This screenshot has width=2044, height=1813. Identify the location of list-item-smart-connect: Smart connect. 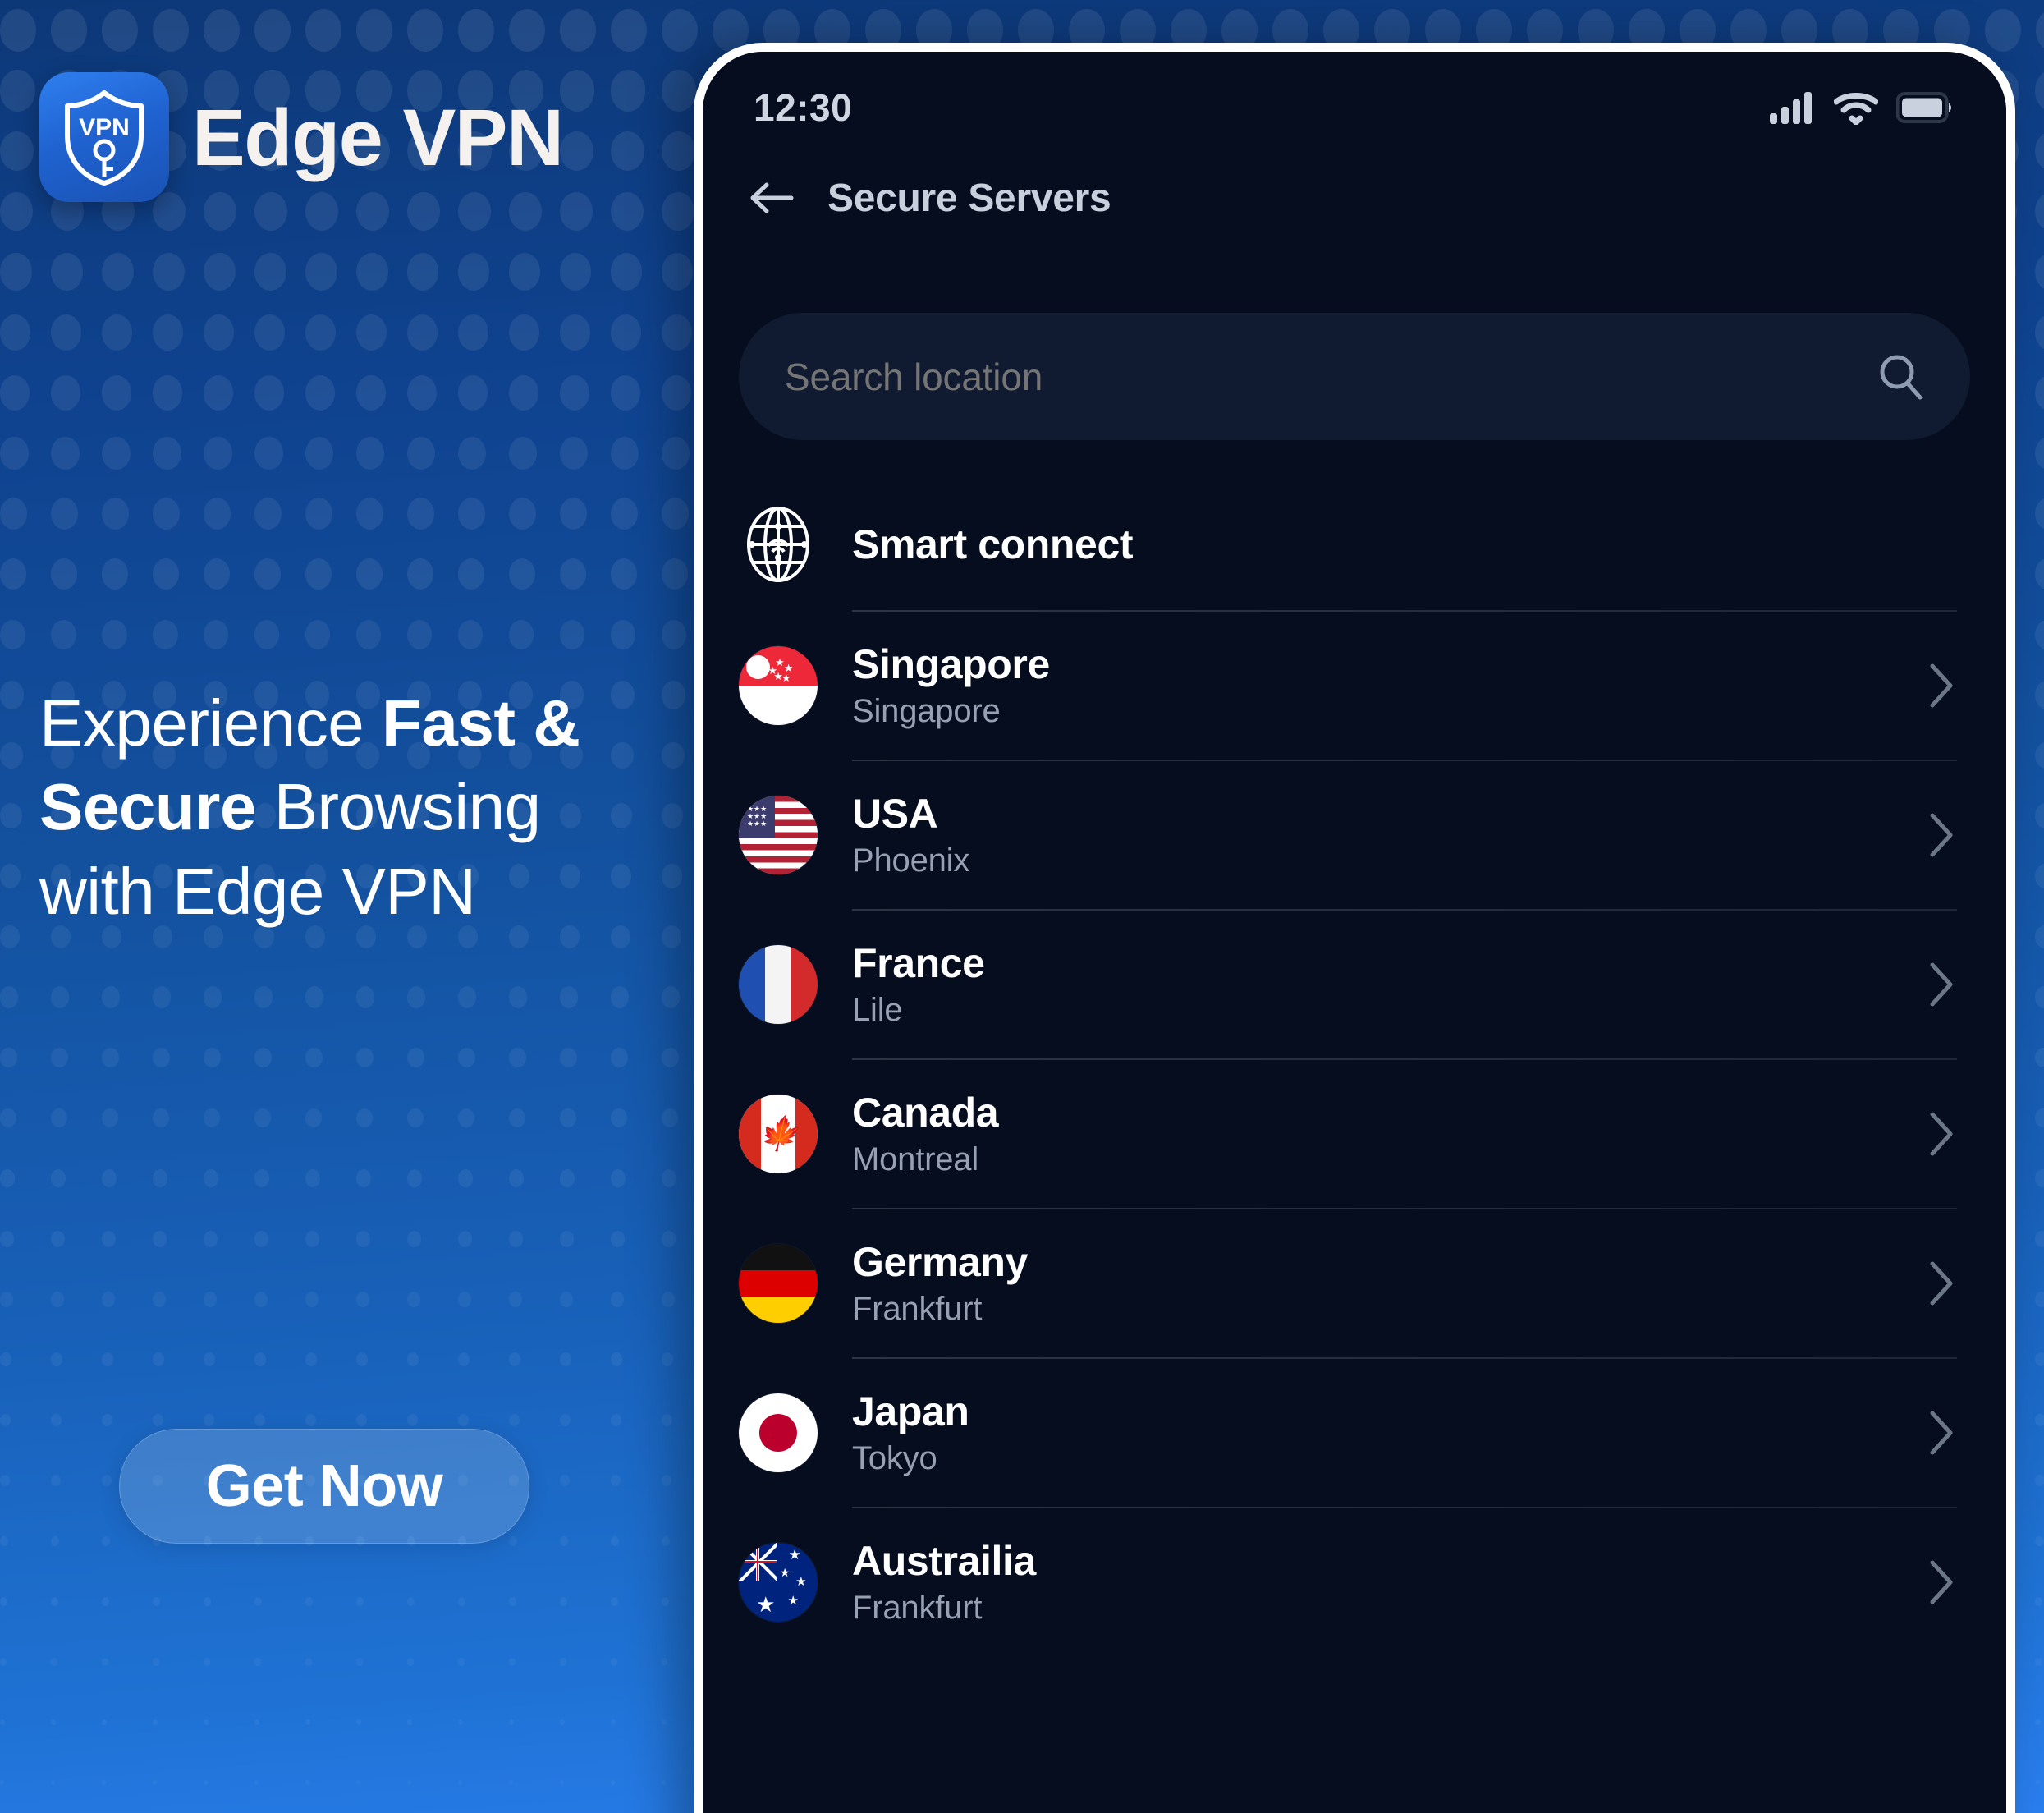
(1354, 545).